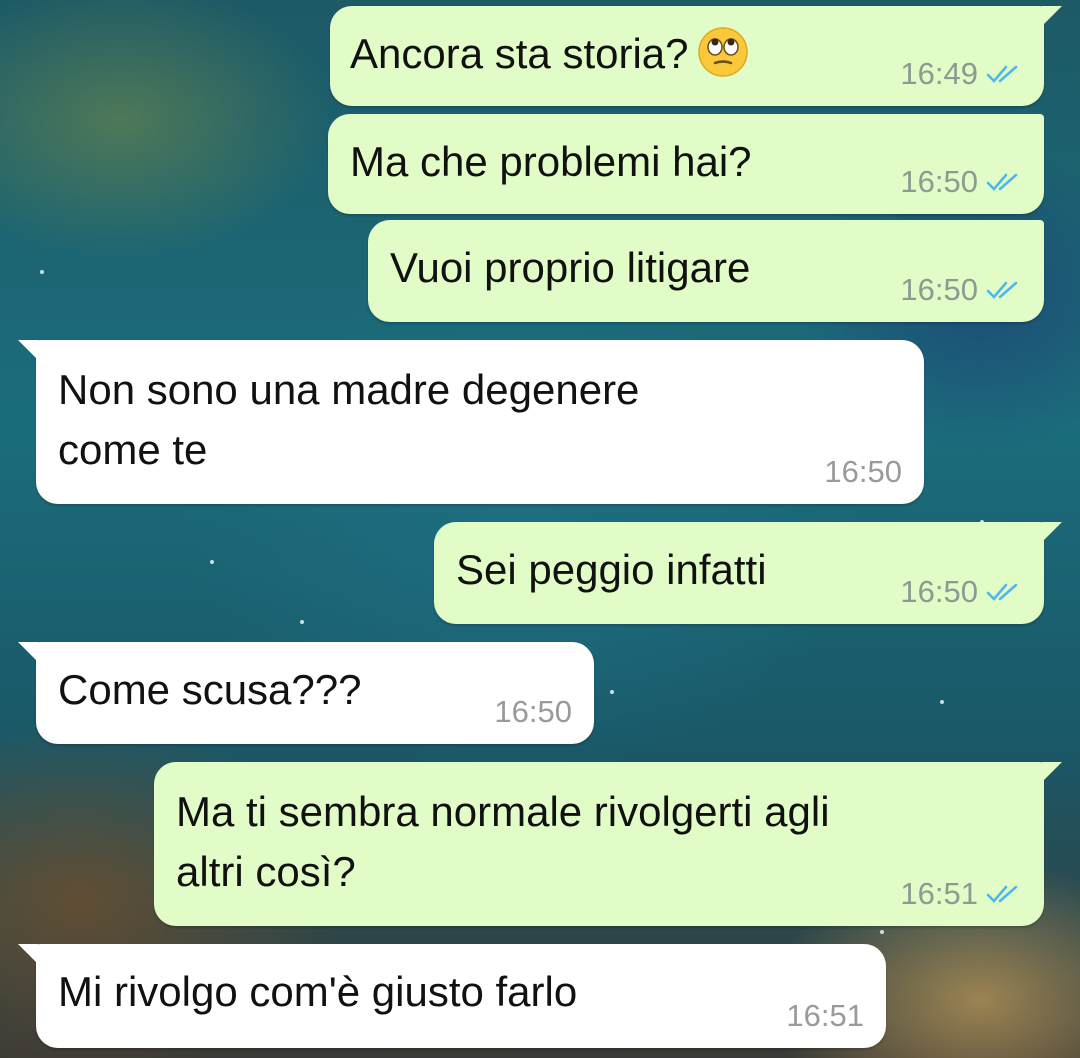 The height and width of the screenshot is (1058, 1080). What do you see at coordinates (349, 419) in the screenshot?
I see `message-text: Non sono una madre degenere come te` at bounding box center [349, 419].